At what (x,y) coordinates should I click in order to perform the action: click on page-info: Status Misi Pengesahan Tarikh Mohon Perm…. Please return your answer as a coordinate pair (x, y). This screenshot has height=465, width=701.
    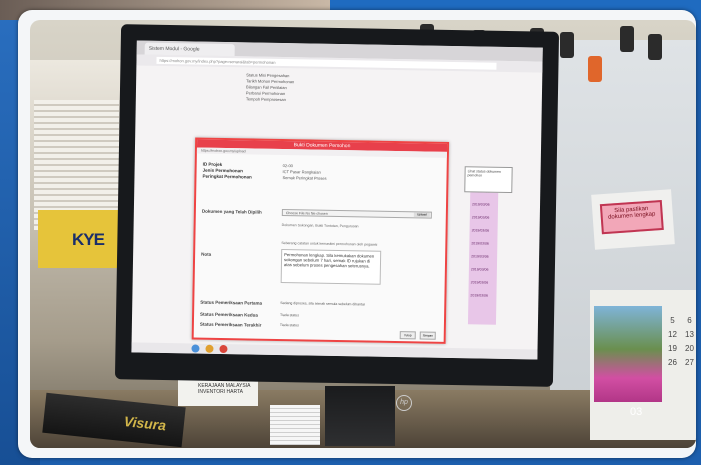
    Looking at the image, I should click on (270, 87).